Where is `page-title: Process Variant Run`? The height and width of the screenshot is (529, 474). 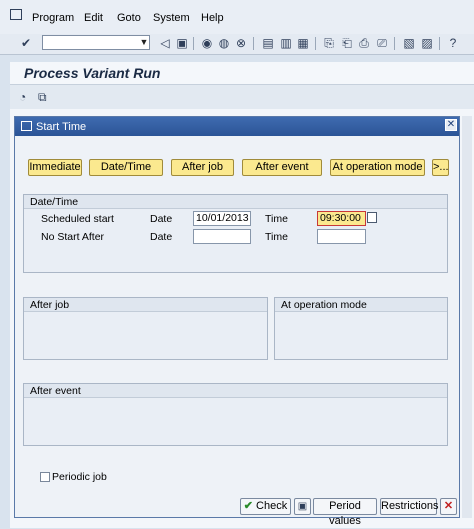 page-title: Process Variant Run is located at coordinates (92, 73).